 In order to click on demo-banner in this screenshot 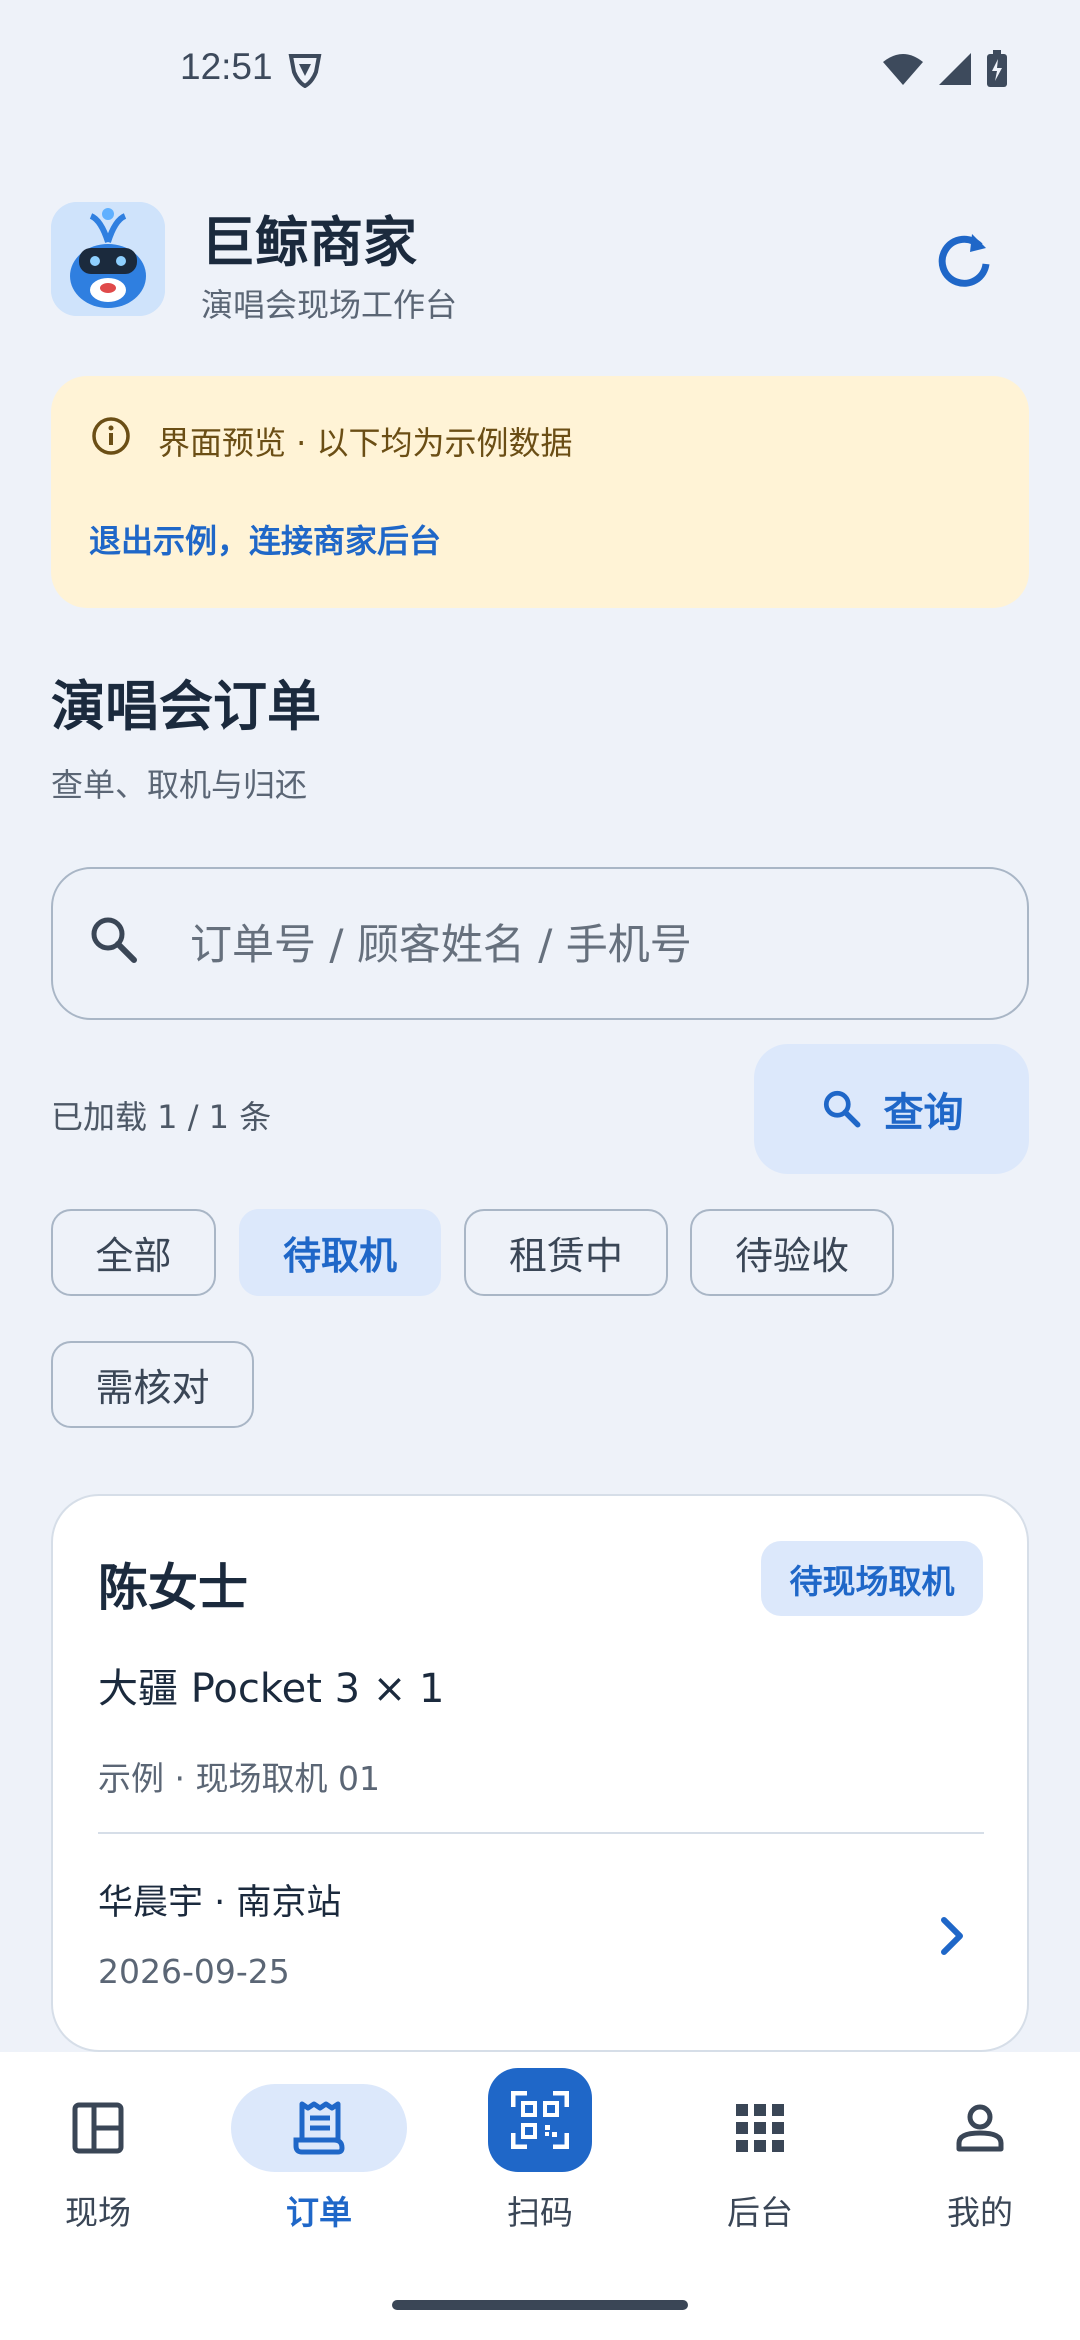, I will do `click(540, 492)`.